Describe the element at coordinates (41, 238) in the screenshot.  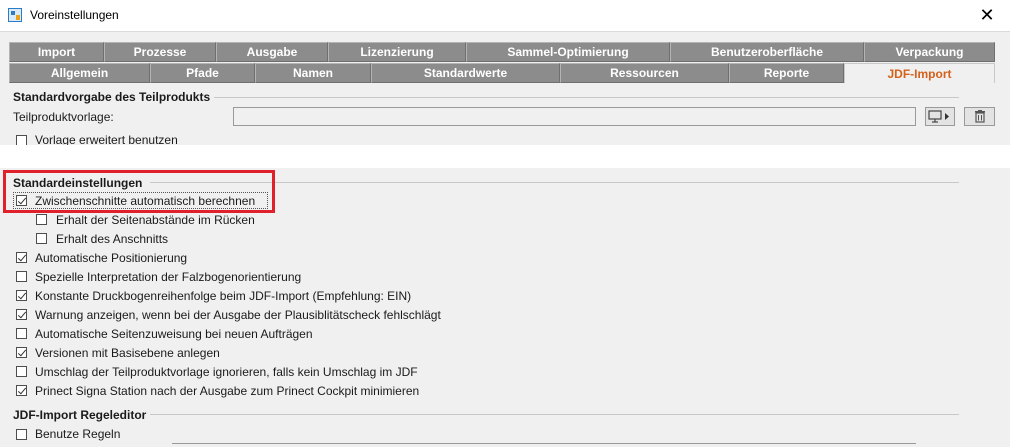
I see `anschnitt-checkbox` at that location.